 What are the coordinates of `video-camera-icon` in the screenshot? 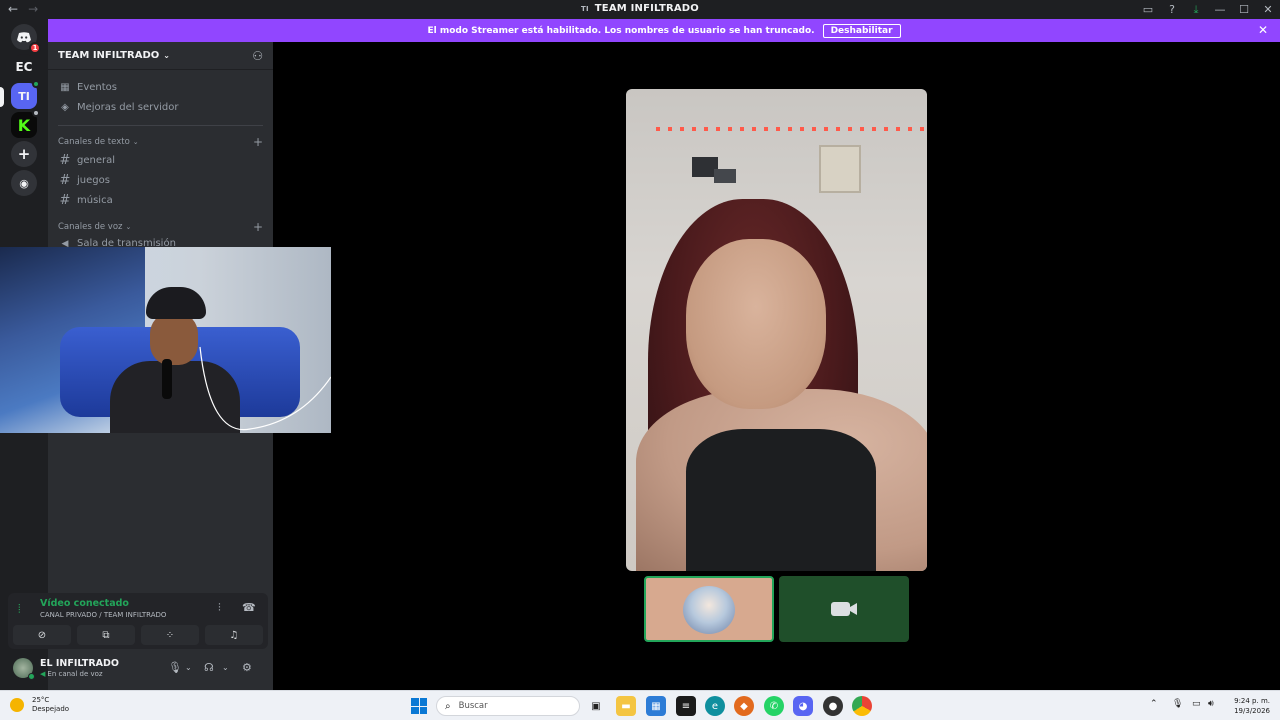 It's located at (844, 609).